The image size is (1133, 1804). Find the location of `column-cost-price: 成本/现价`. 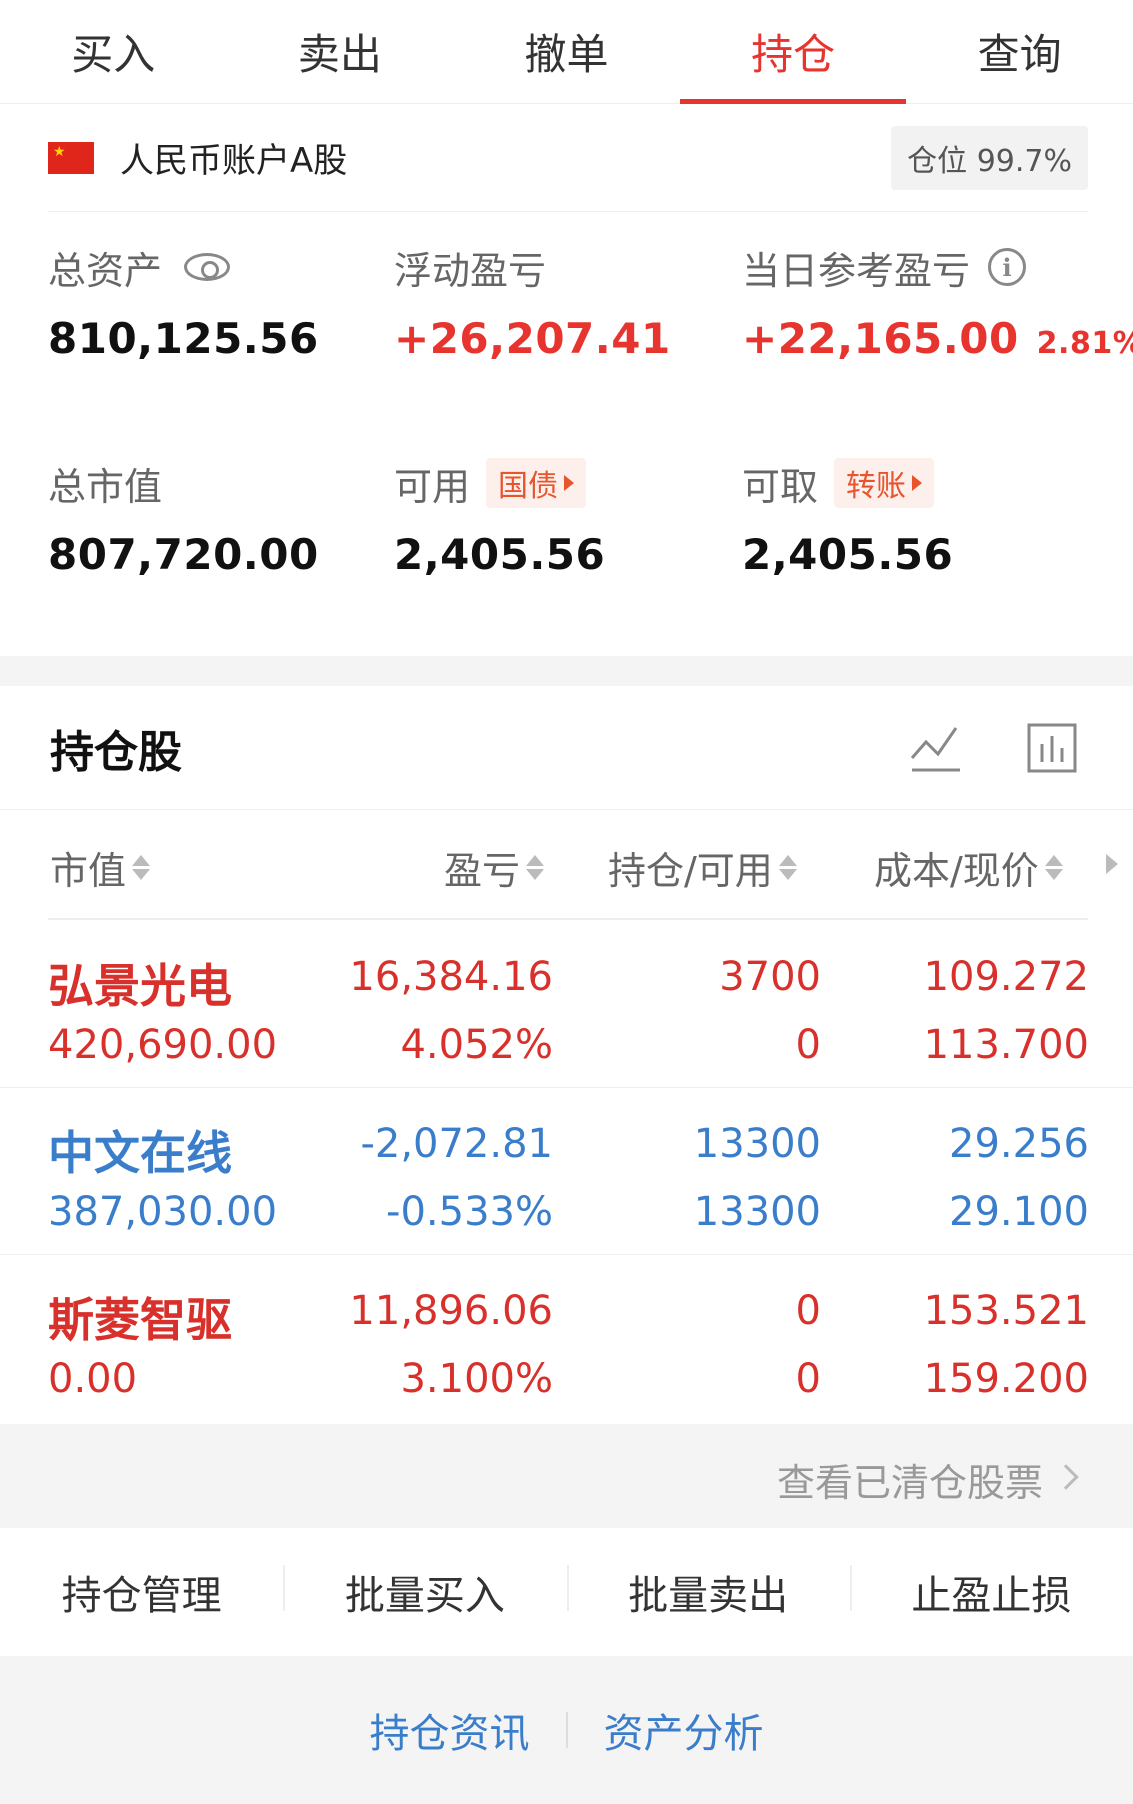

column-cost-price: 成本/现价 is located at coordinates (968, 867).